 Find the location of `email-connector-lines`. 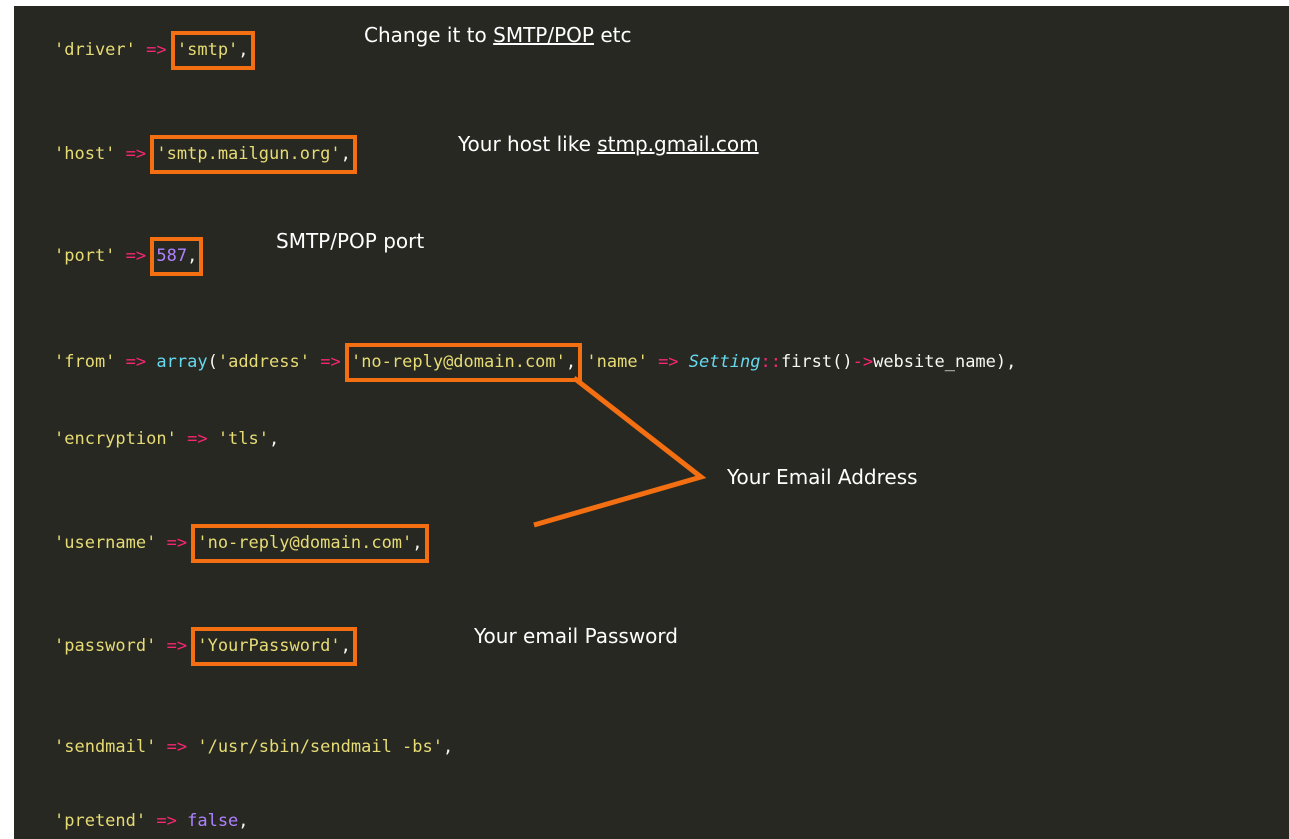

email-connector-lines is located at coordinates (620, 452).